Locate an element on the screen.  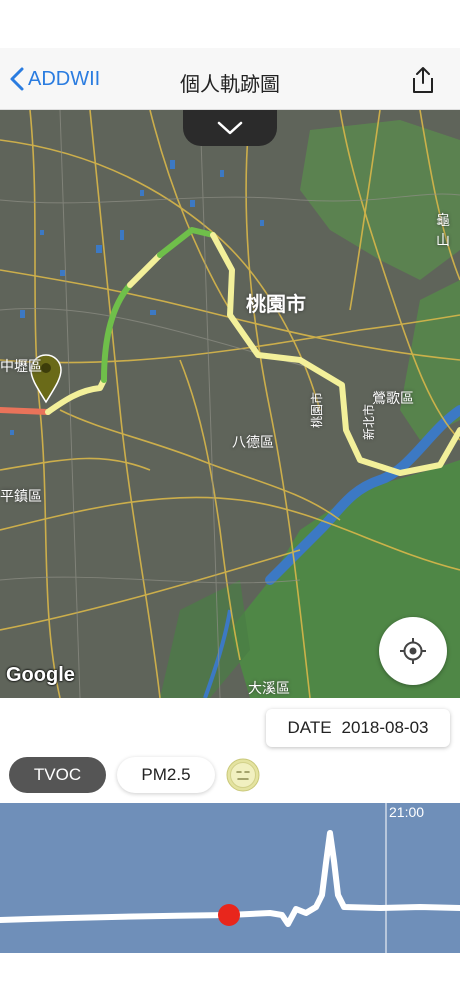
google-logo: Google is located at coordinates (40, 675).